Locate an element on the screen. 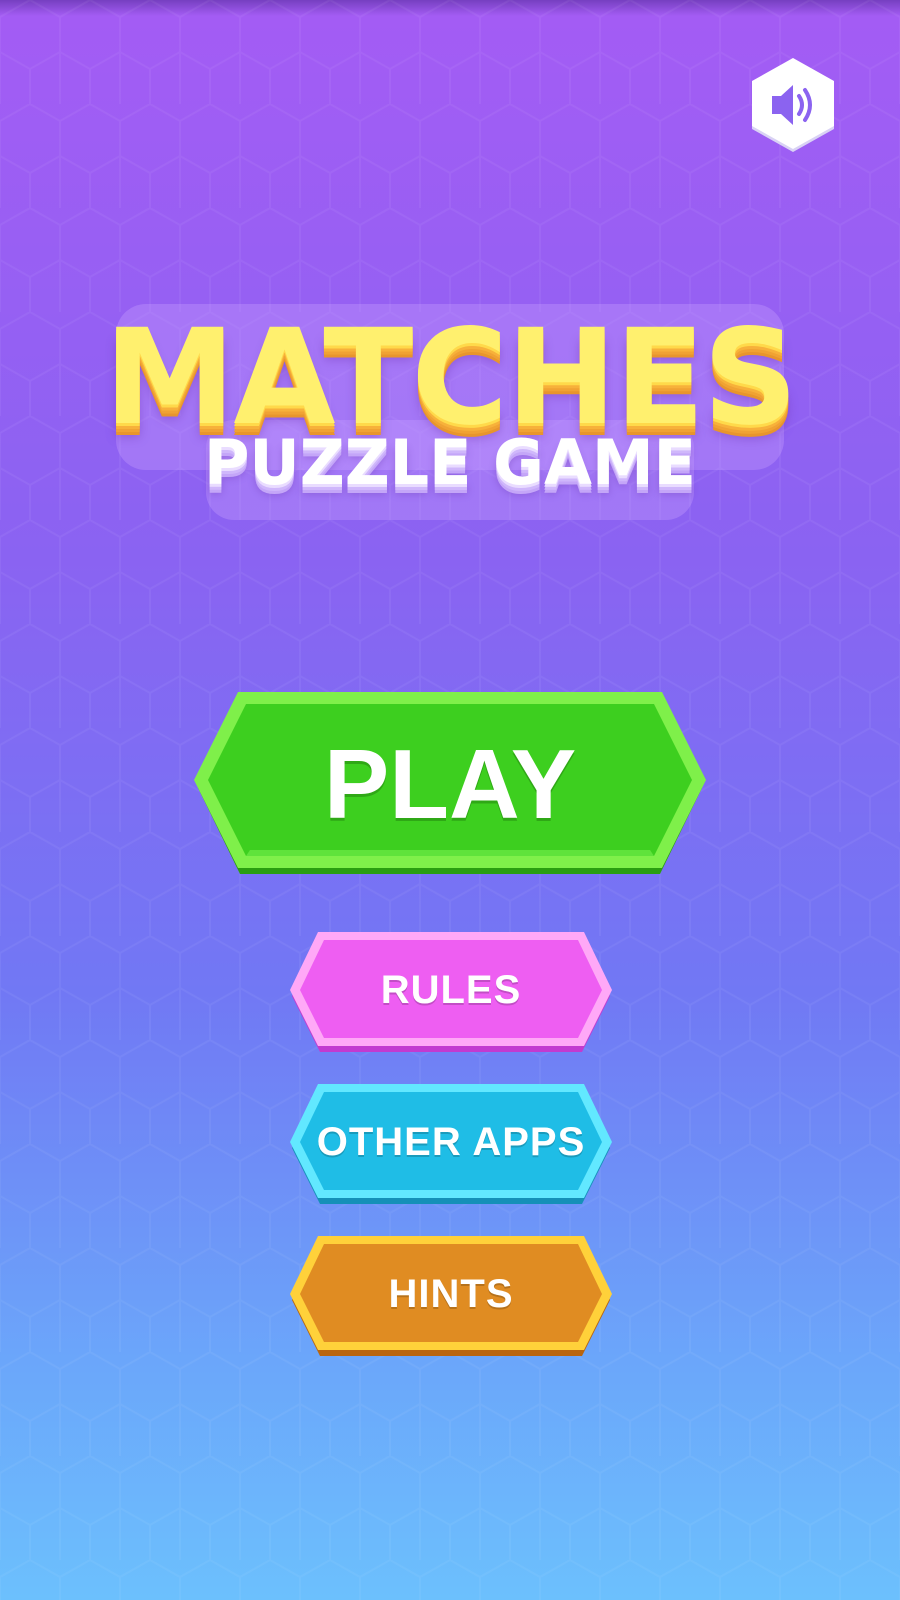 This screenshot has height=1600, width=900. play-label: PLAY is located at coordinates (450, 784).